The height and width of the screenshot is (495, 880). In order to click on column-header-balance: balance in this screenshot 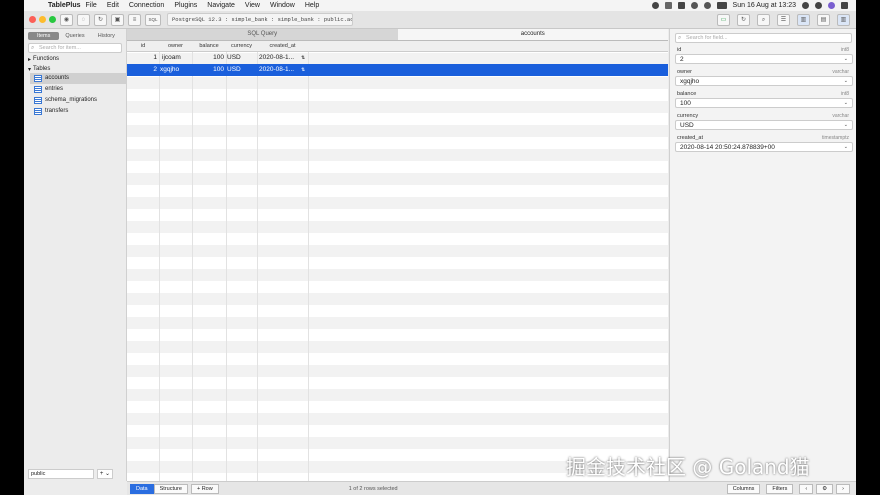, I will do `click(209, 46)`.